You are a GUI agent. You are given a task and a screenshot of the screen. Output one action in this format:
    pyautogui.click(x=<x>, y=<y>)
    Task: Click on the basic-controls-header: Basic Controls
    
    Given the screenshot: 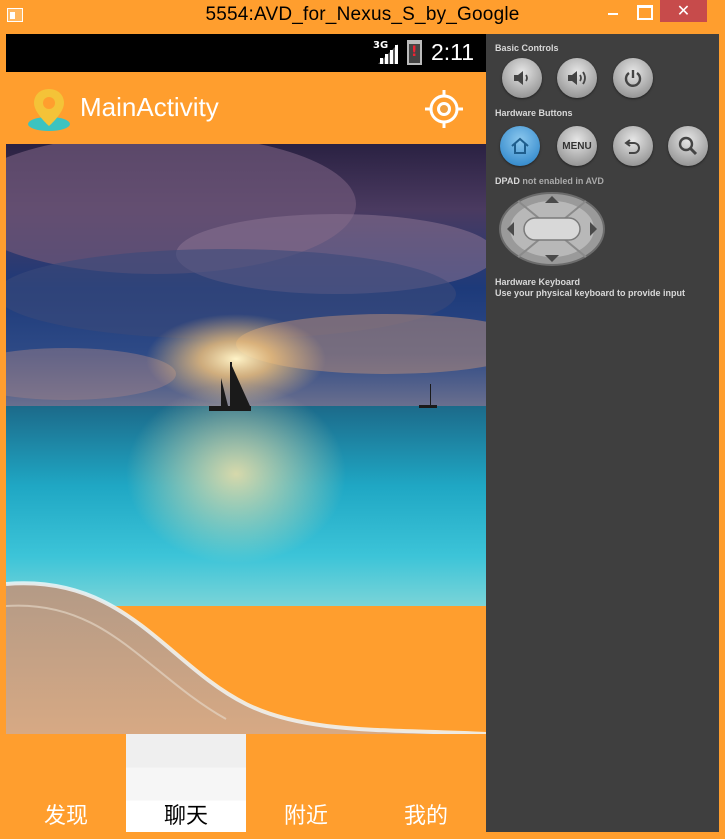 What is the action you would take?
    pyautogui.click(x=527, y=48)
    